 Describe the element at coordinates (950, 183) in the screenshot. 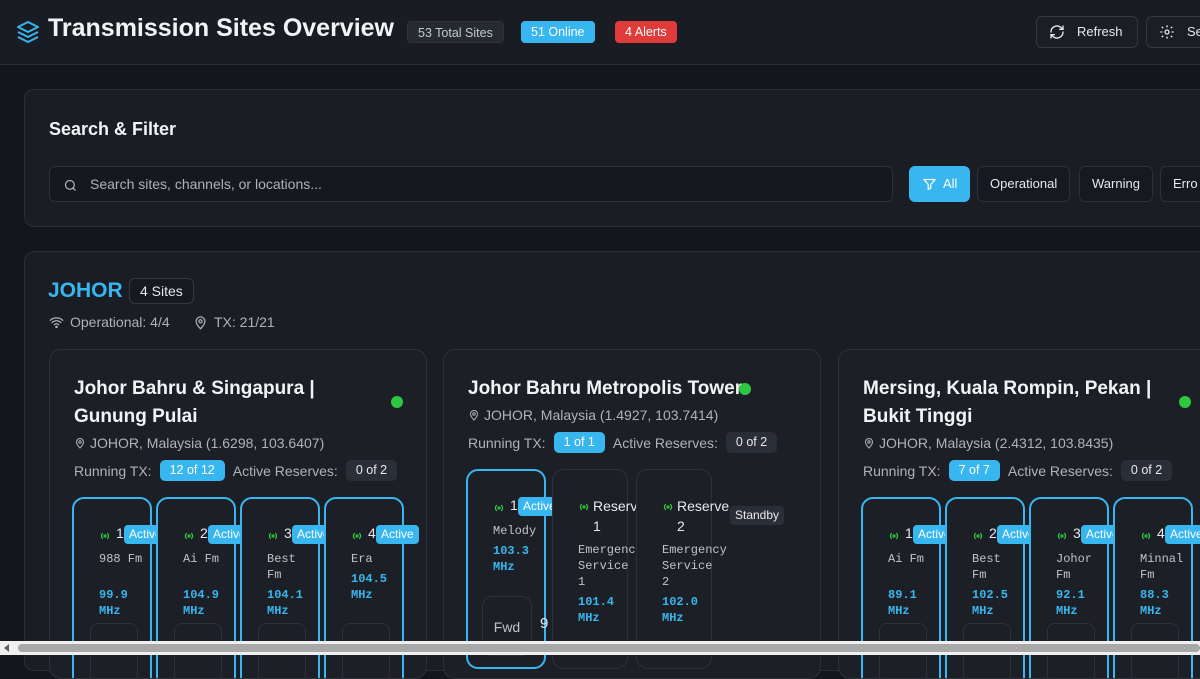

I see `filter-all-label: All` at that location.